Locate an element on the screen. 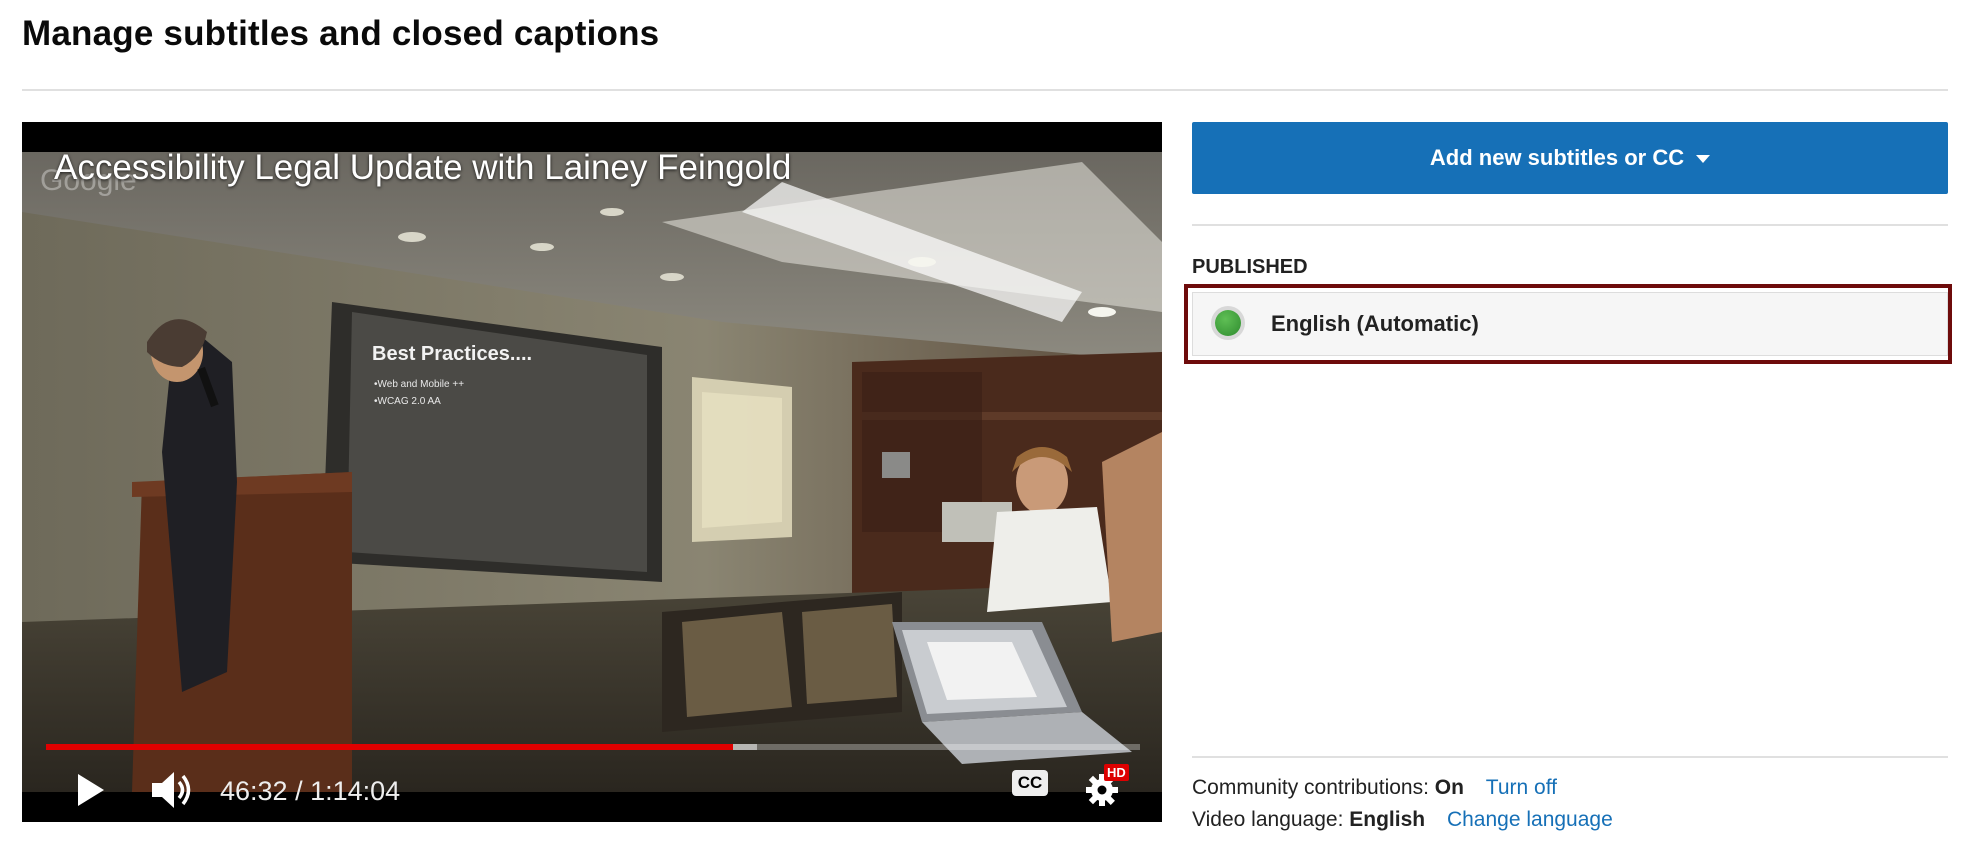 Image resolution: width=1970 pixels, height=846 pixels. settings-button: HD is located at coordinates (1105, 788).